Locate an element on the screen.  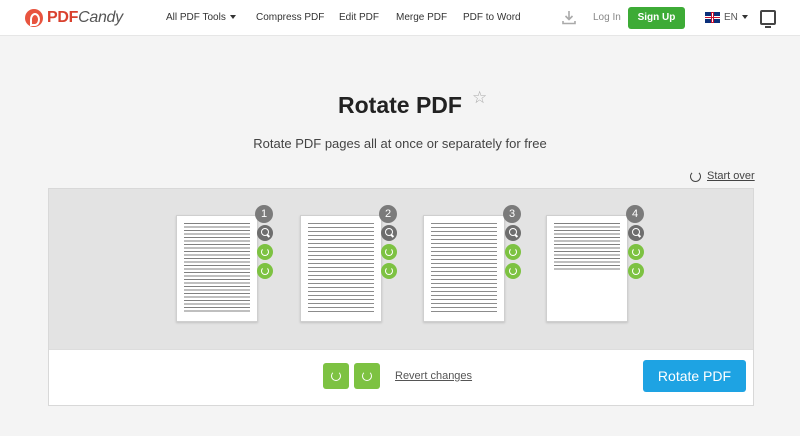
rotate-all-left-button is located at coordinates (336, 376).